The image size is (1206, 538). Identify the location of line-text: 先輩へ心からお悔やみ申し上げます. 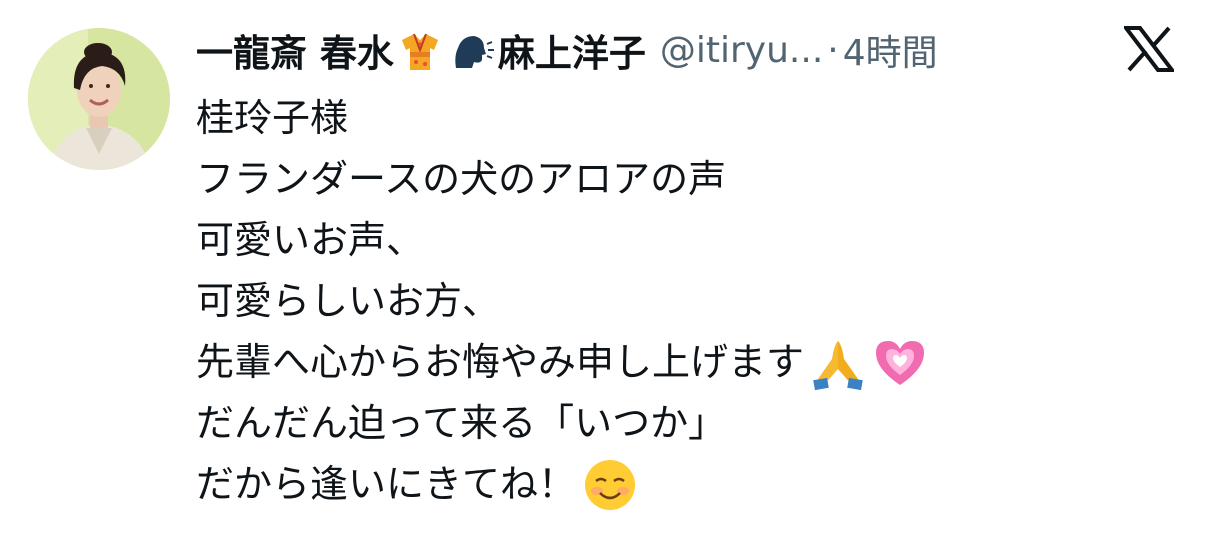
(500, 362).